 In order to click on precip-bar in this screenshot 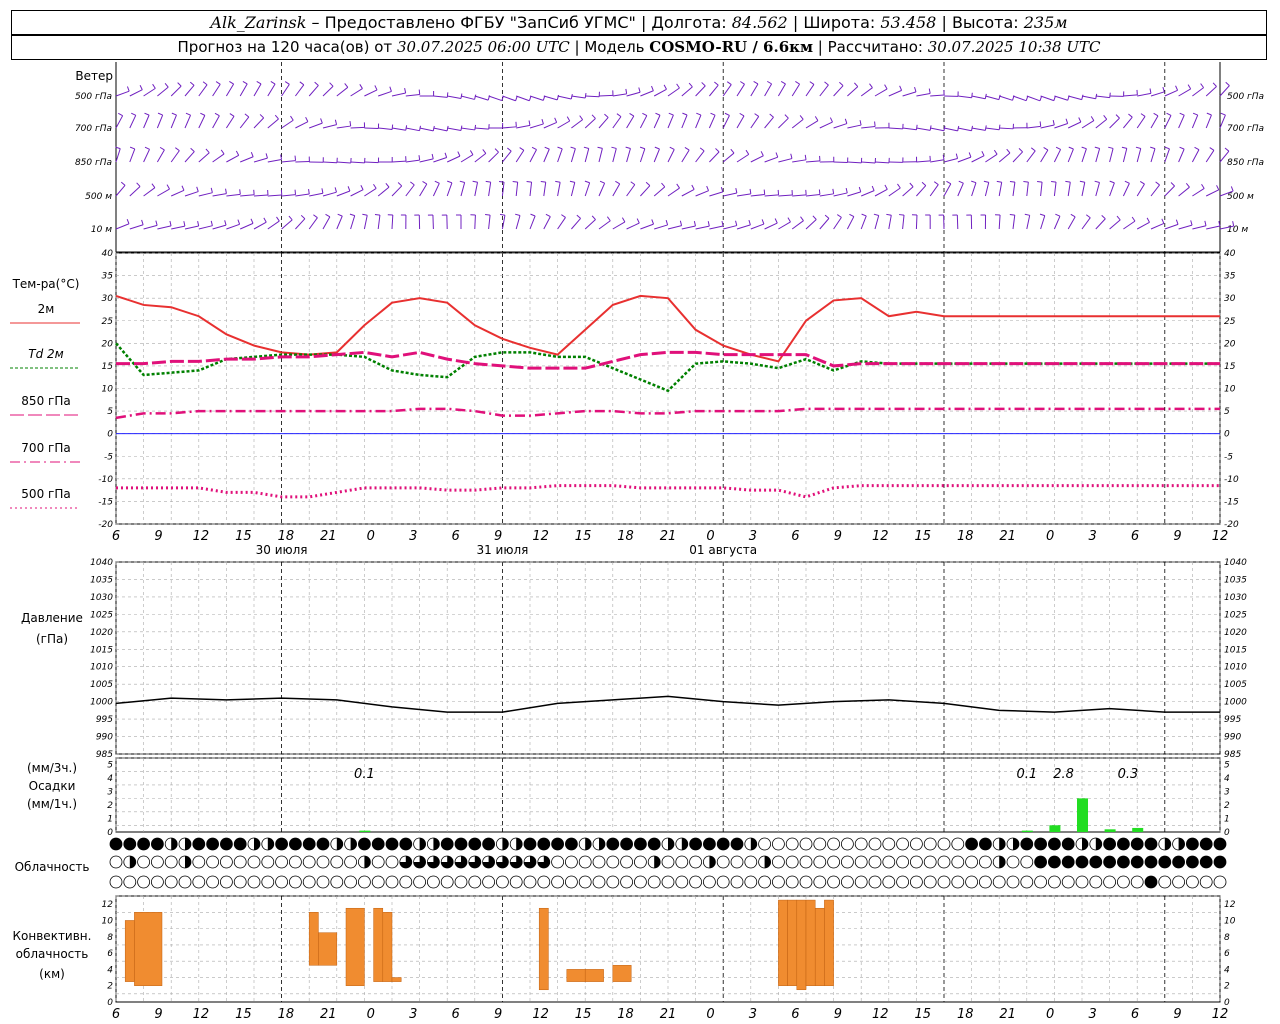, I will do `click(1138, 829)`.